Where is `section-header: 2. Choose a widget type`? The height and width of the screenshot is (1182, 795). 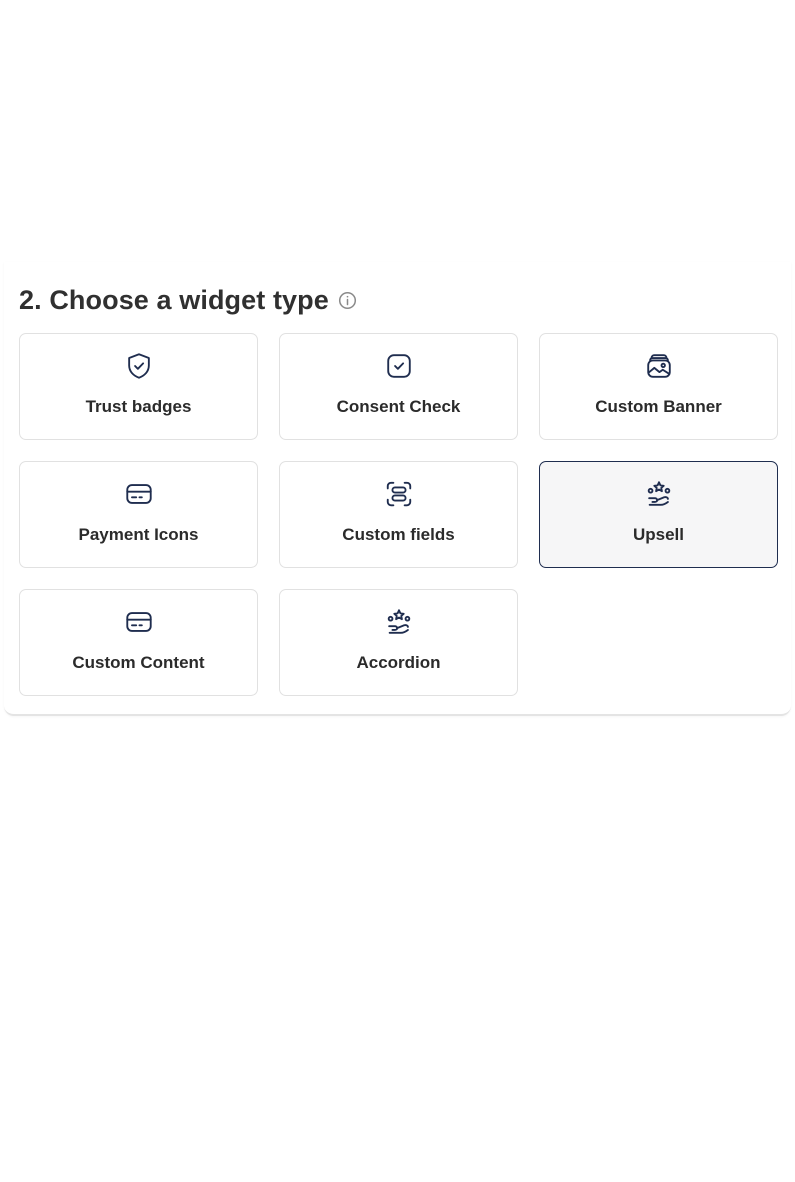
section-header: 2. Choose a widget type is located at coordinates (188, 300).